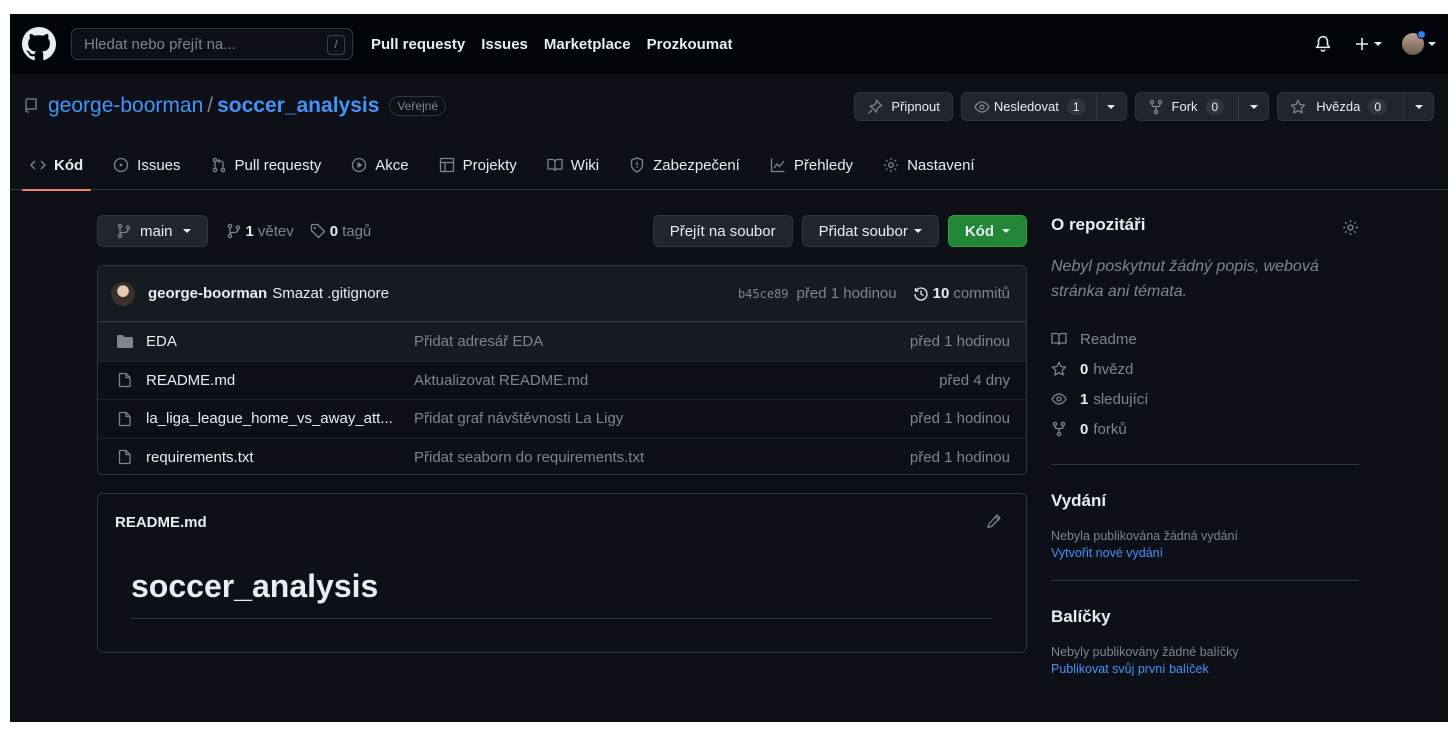 The height and width of the screenshot is (735, 1456). I want to click on table-row: EDA Přidat adresář EDA před 1 hodinou, so click(562, 341).